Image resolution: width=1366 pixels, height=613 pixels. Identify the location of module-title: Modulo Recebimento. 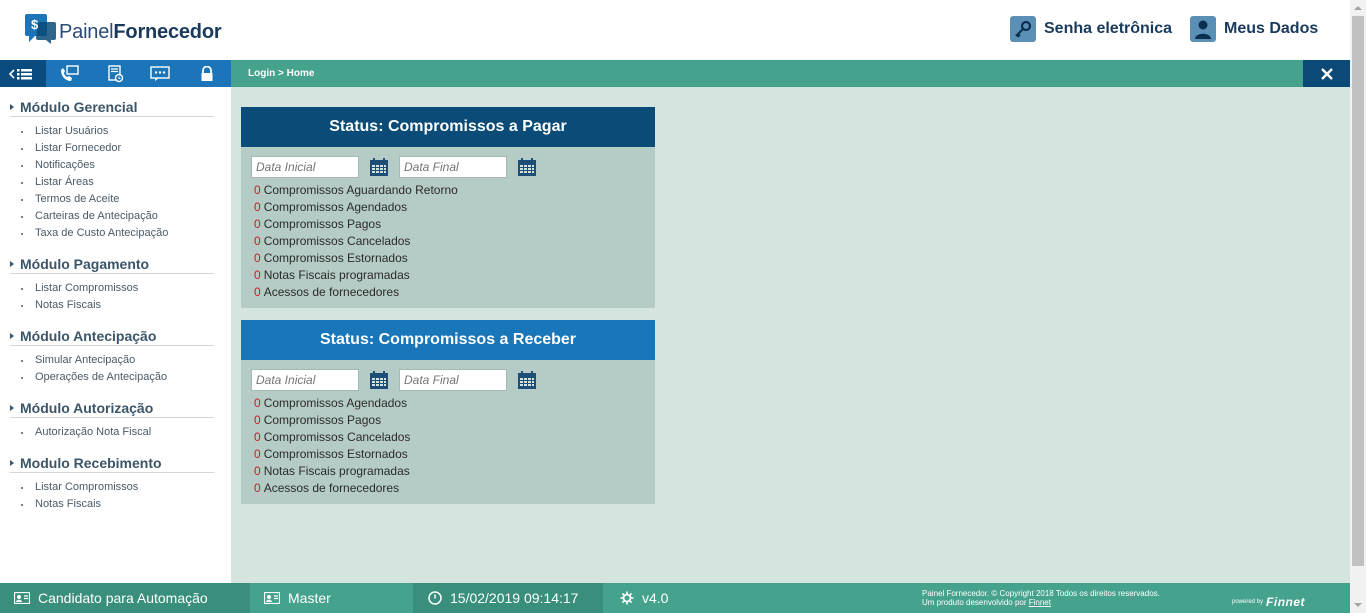
(112, 463).